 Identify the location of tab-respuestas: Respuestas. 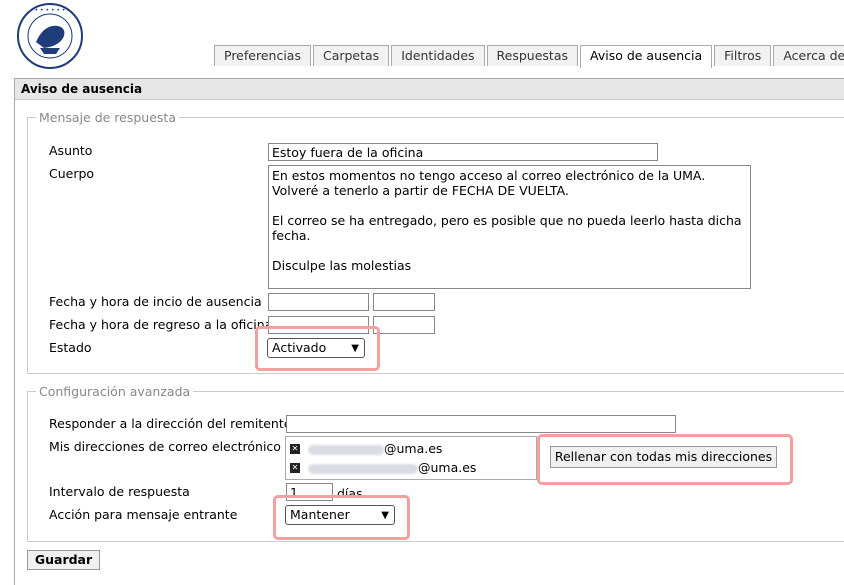
(532, 55).